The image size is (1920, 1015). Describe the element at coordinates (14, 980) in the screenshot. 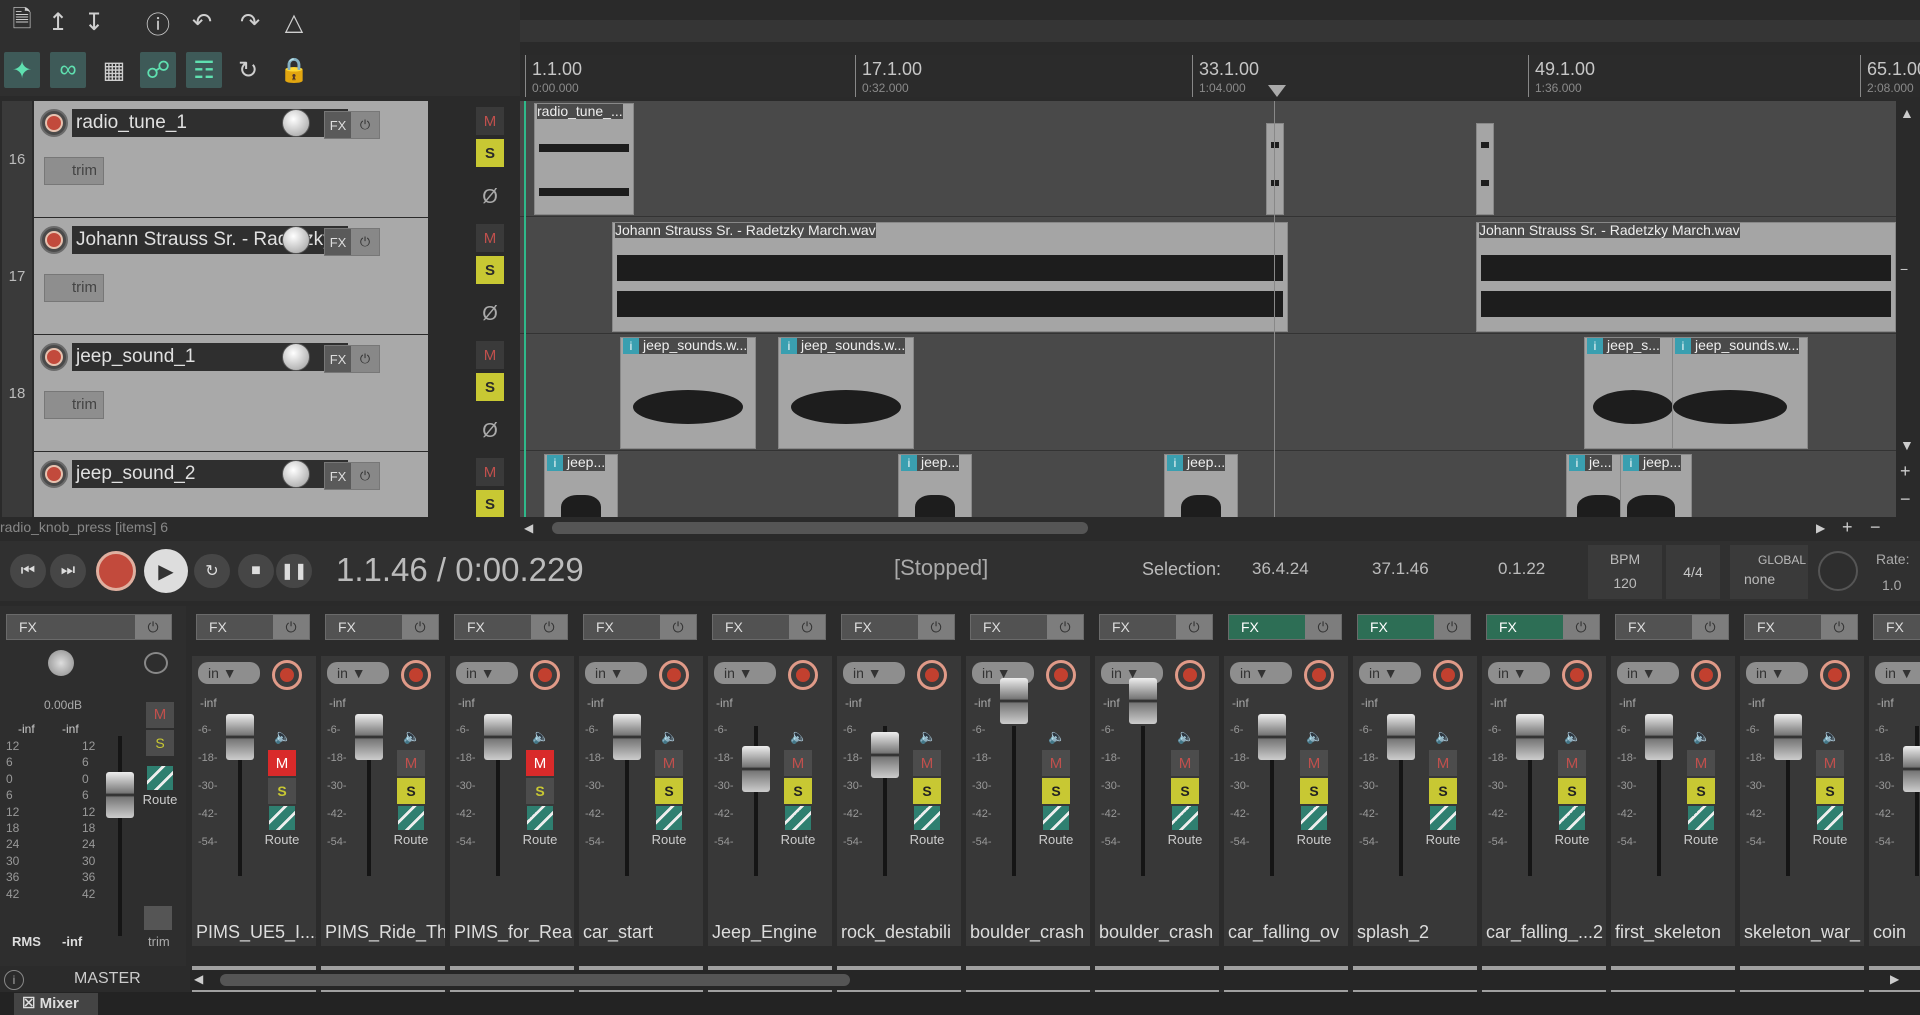

I see `info-icon: i` at that location.